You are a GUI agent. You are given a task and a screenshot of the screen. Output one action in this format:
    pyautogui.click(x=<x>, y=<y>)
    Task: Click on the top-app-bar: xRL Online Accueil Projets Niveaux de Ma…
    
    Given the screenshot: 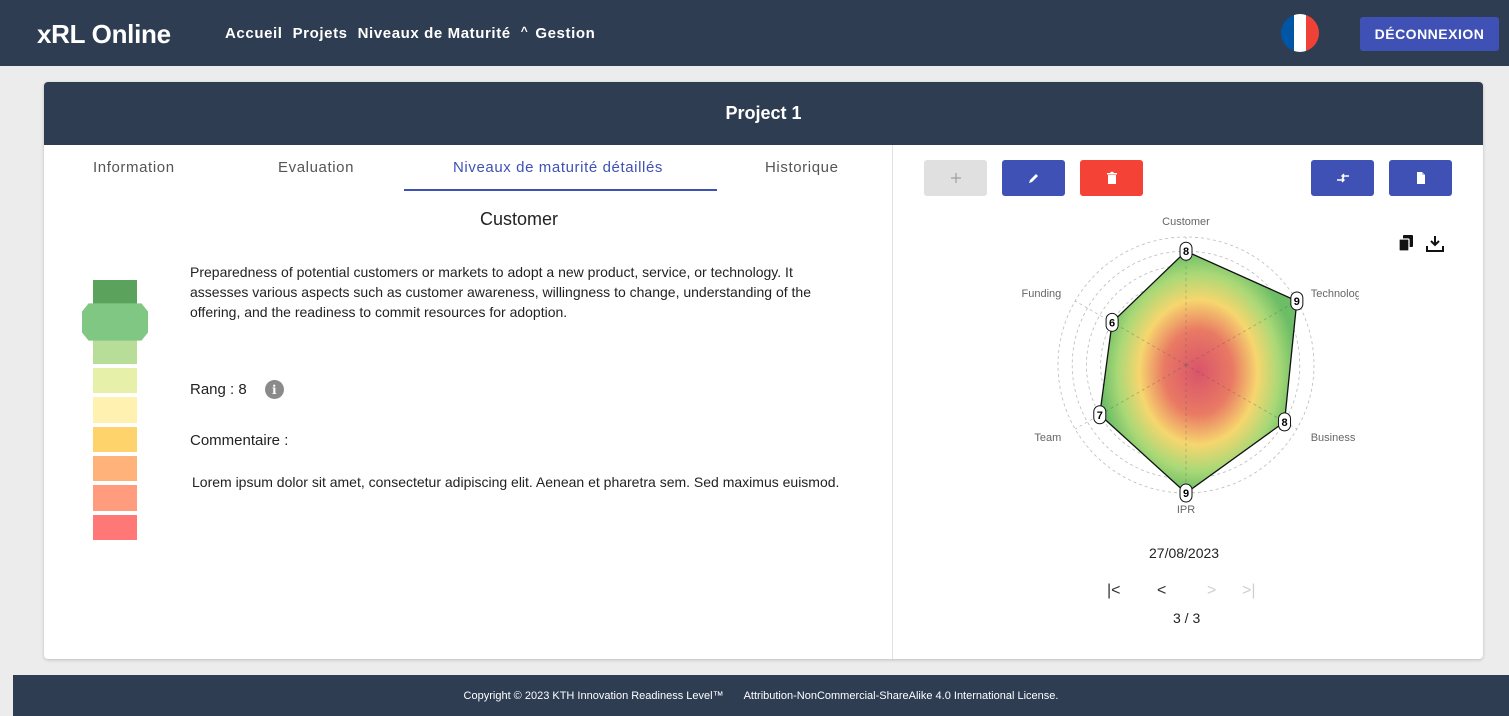 What is the action you would take?
    pyautogui.click(x=754, y=33)
    